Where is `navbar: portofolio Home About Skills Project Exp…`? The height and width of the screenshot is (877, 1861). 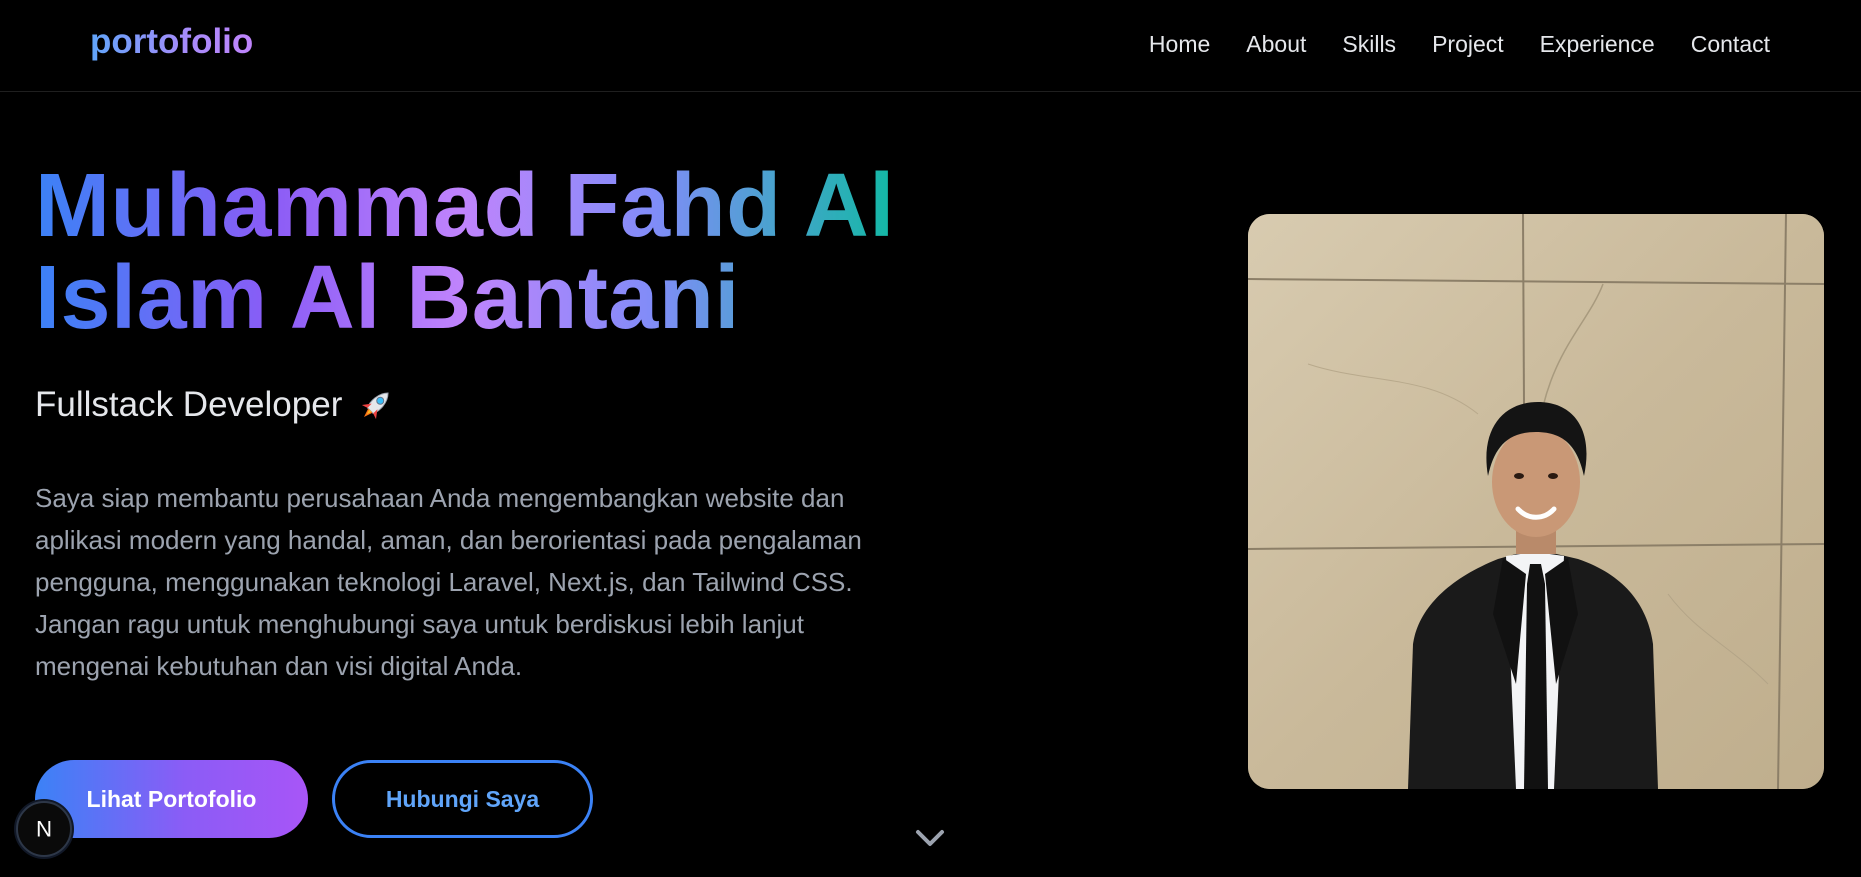
navbar: portofolio Home About Skills Project Exp… is located at coordinates (930, 46).